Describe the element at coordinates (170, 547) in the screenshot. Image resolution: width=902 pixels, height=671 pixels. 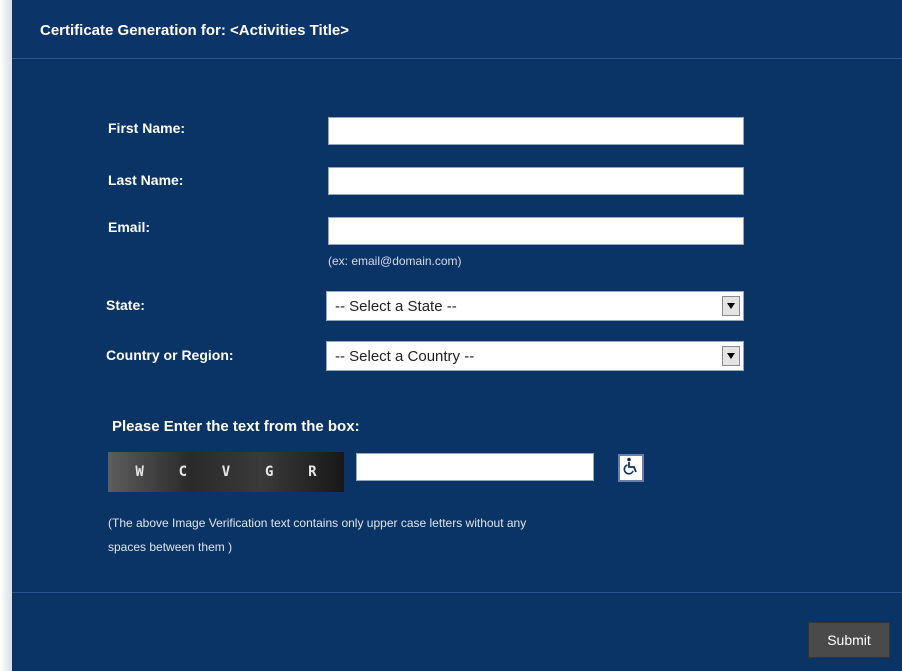
I see `captcha-note-line-2: spaces between them )` at that location.